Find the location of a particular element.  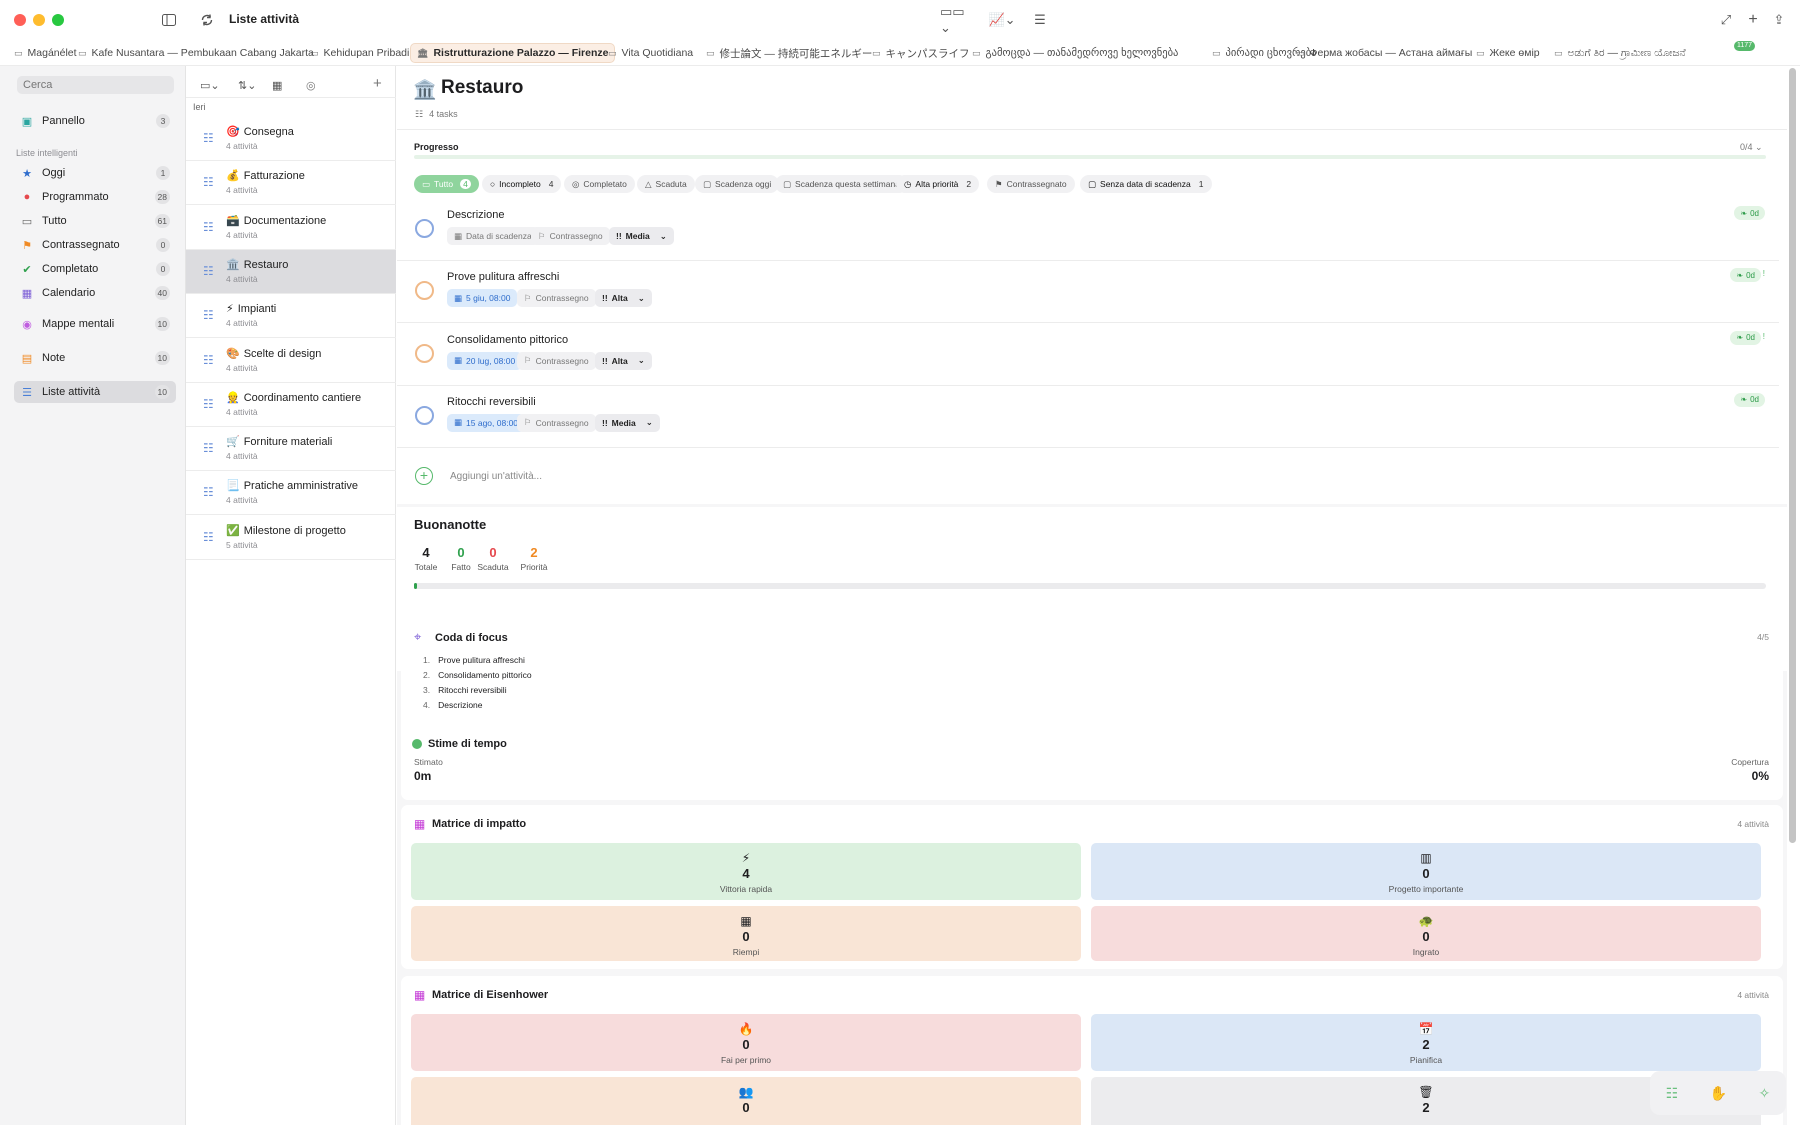

magic-wand-icon: ✧ is located at coordinates (1765, 1093).